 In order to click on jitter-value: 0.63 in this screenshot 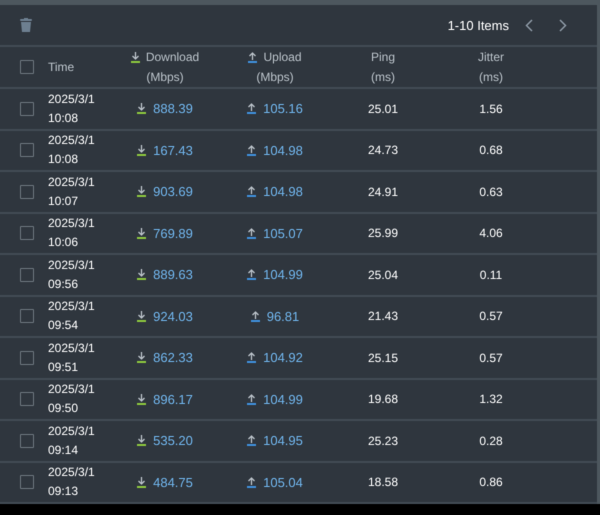, I will do `click(491, 191)`.